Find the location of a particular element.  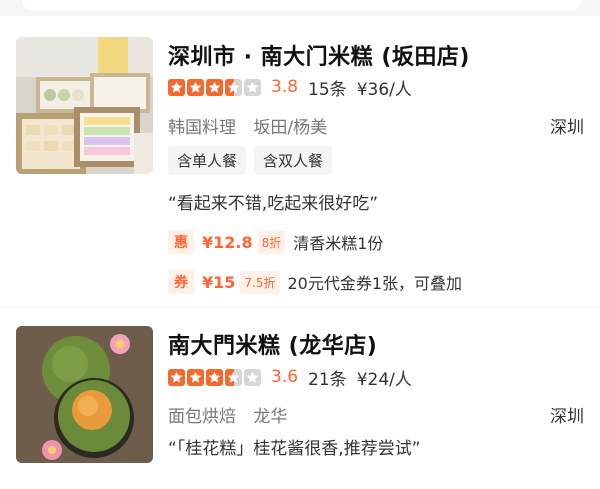

osmanthus-cake-photo is located at coordinates (84, 394).